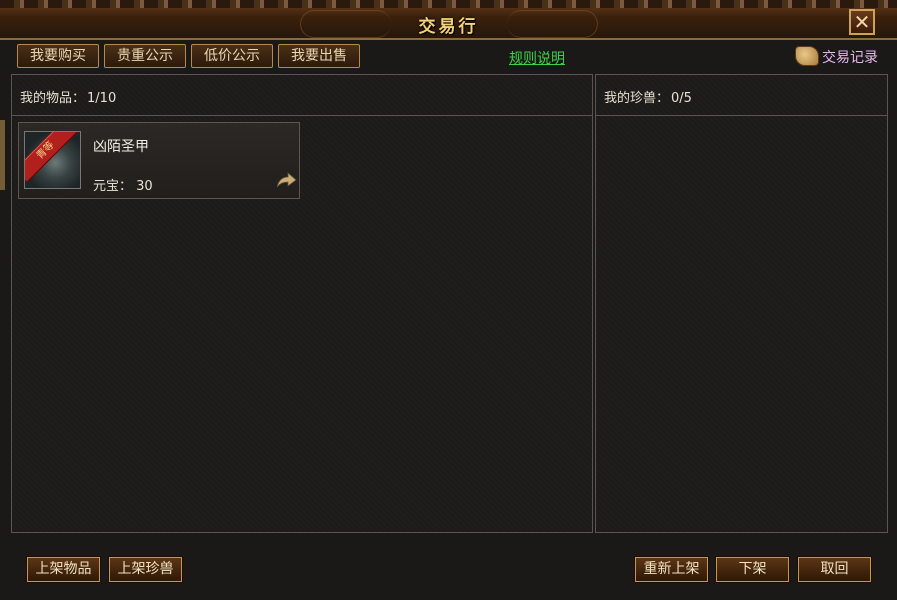 This screenshot has width=897, height=600. Describe the element at coordinates (681, 98) in the screenshot. I see `my-beasts-count: 0/5` at that location.